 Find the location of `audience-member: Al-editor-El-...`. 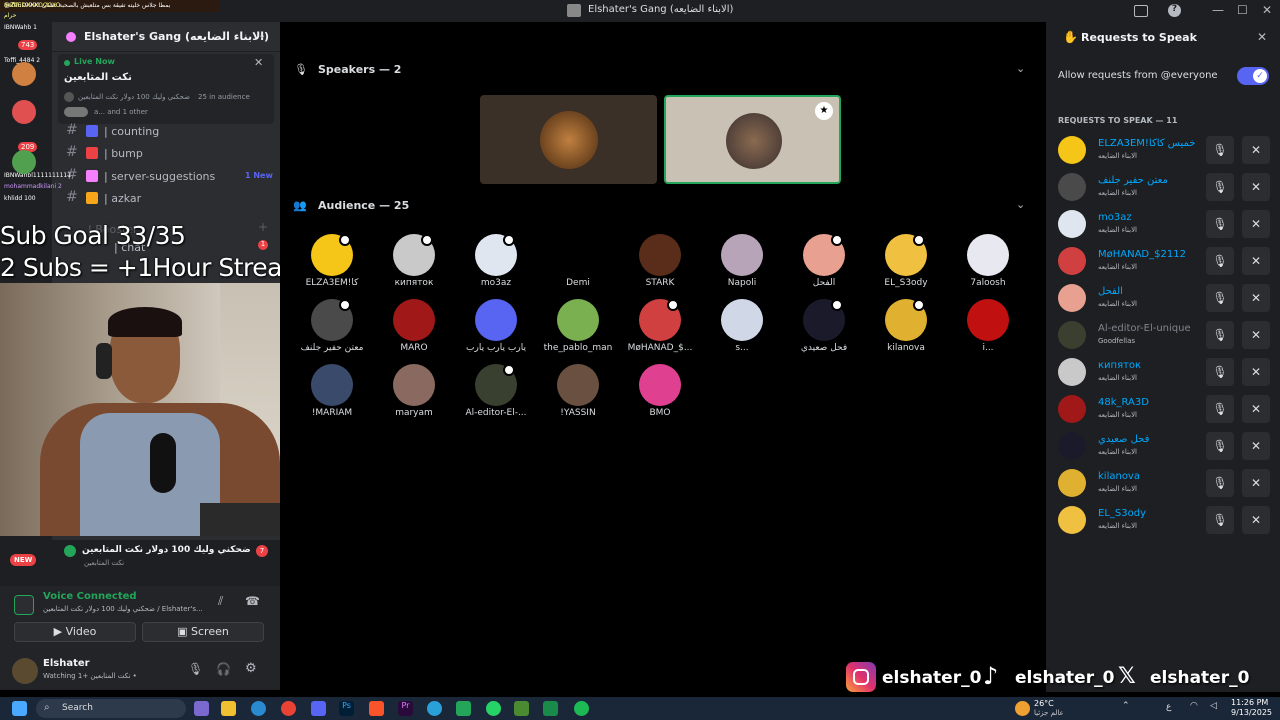

audience-member: Al-editor-El-... is located at coordinates (496, 391).